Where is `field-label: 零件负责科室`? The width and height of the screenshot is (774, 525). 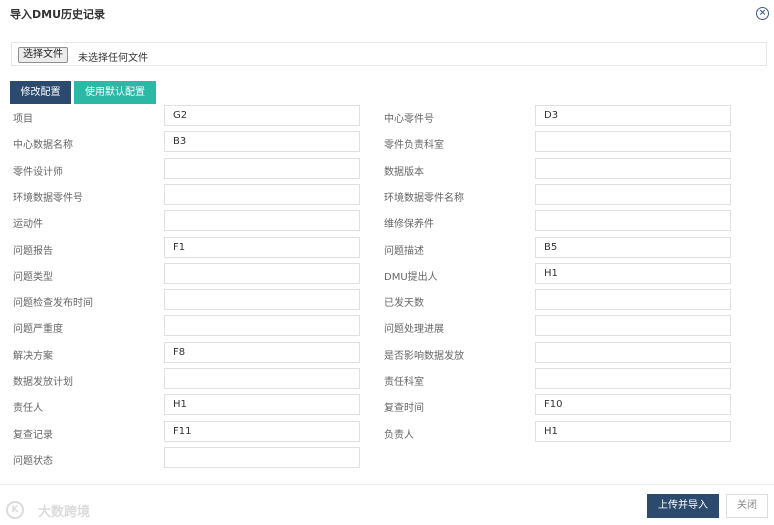
field-label: 零件负责科室 is located at coordinates (414, 146).